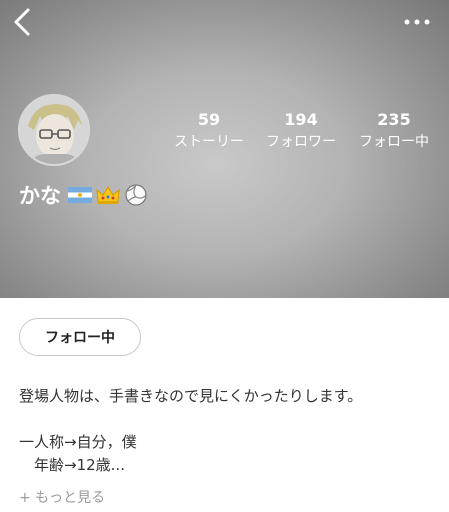  I want to click on followers-label: フォロワー, so click(301, 142).